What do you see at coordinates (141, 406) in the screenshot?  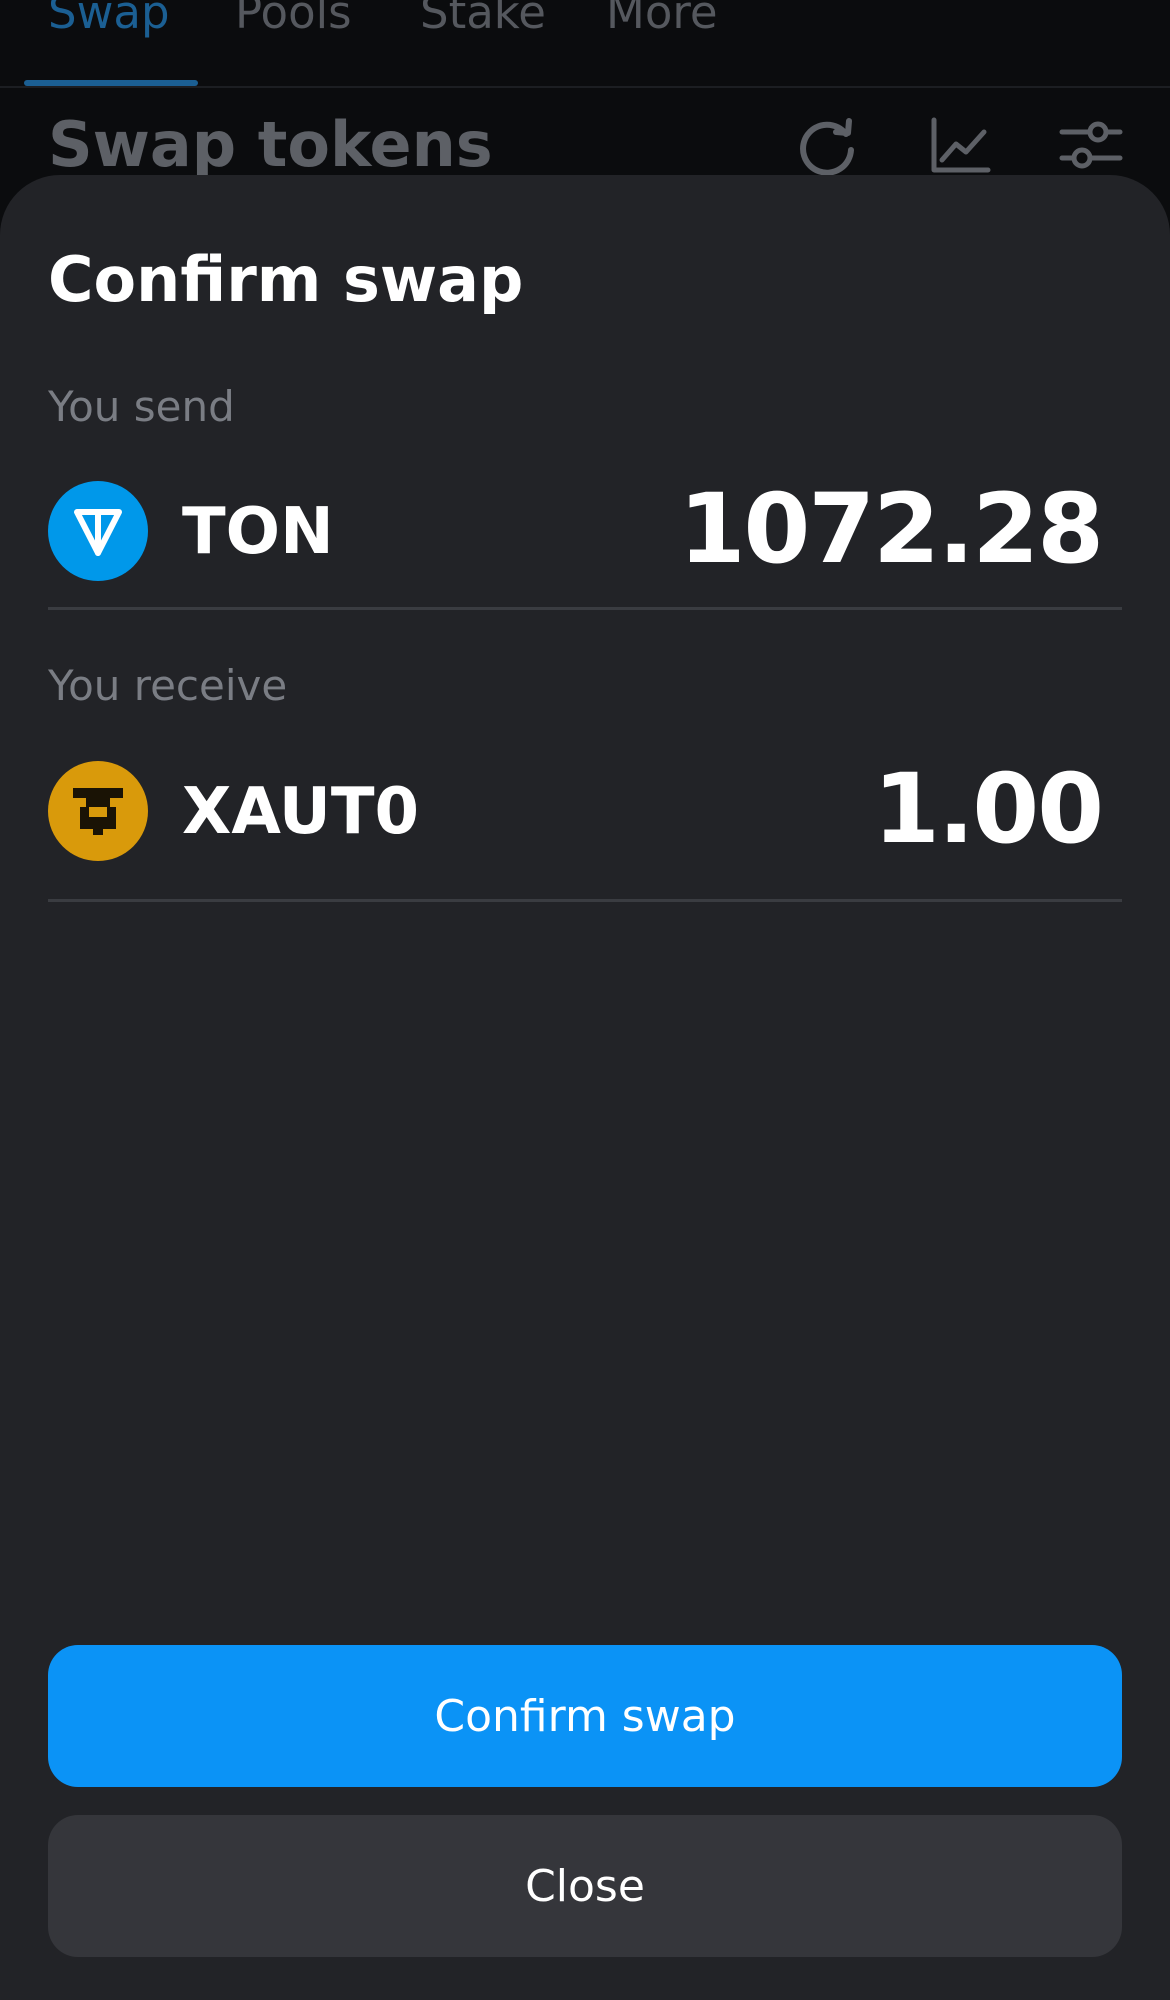 I see `you-send-label: You send` at bounding box center [141, 406].